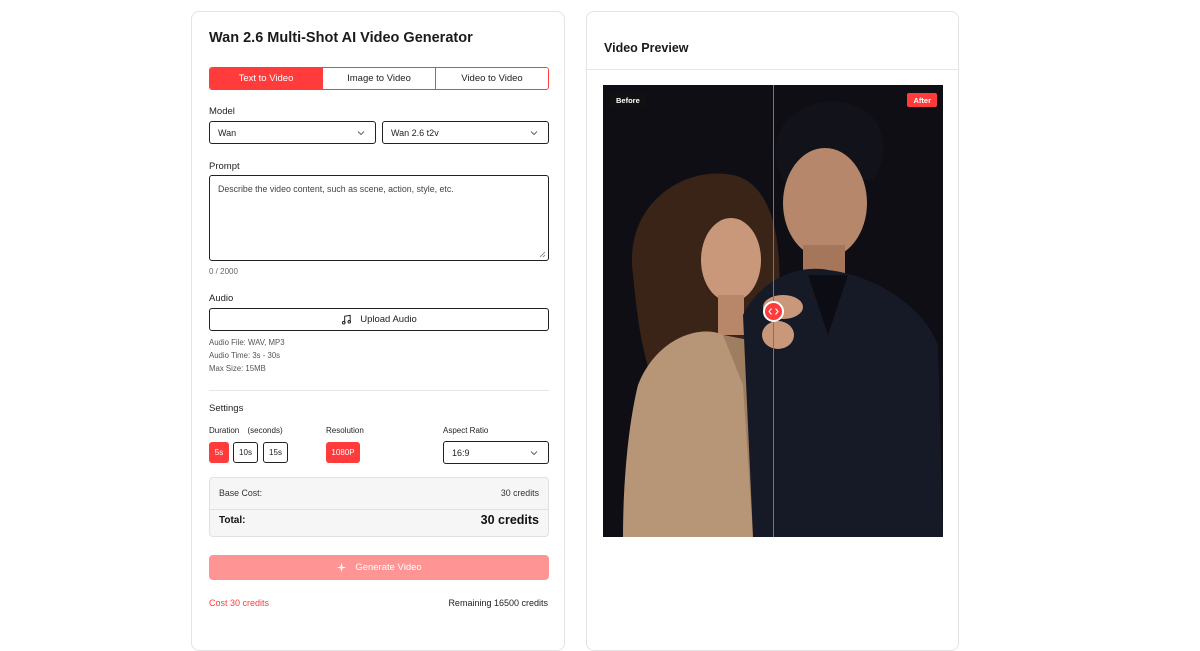 The width and height of the screenshot is (1200, 651). Describe the element at coordinates (415, 132) in the screenshot. I see `model-version-value: Wan 2.6 t2v` at that location.